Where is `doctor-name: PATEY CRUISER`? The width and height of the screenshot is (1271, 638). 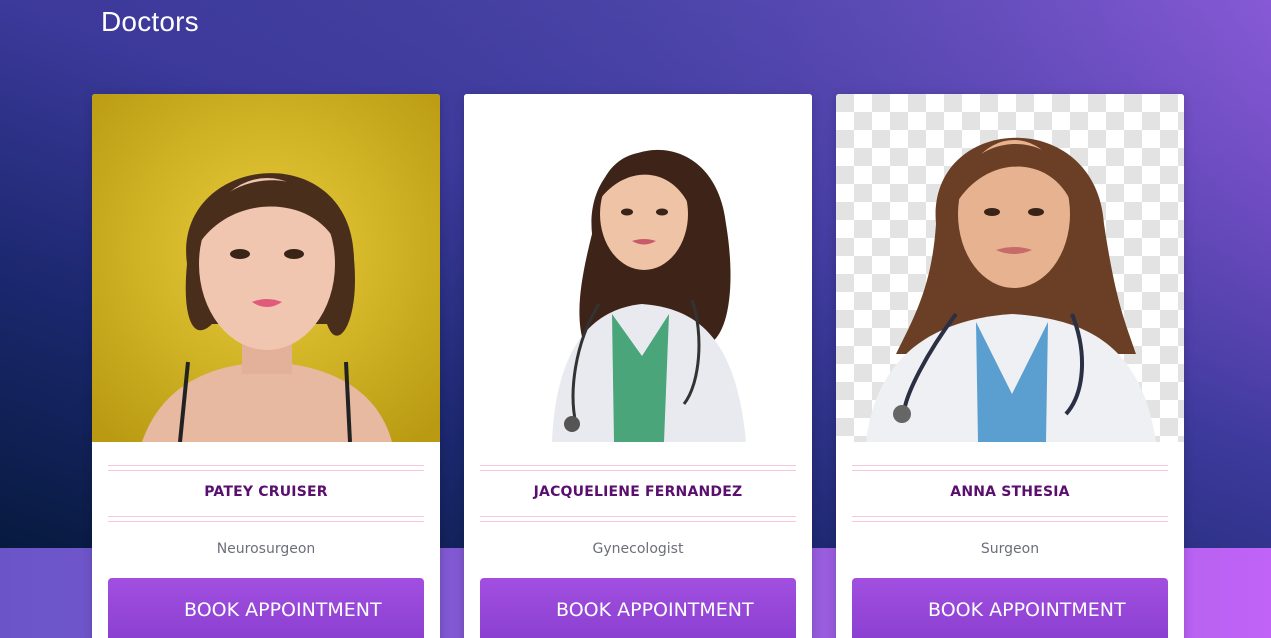
doctor-name: PATEY CRUISER is located at coordinates (266, 492).